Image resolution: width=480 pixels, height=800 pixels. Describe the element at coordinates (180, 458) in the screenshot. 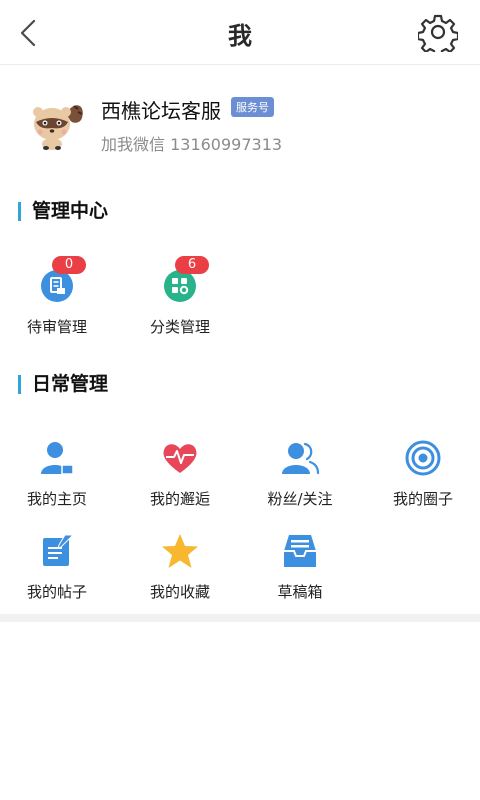

I see `heart-pulse-icon` at that location.